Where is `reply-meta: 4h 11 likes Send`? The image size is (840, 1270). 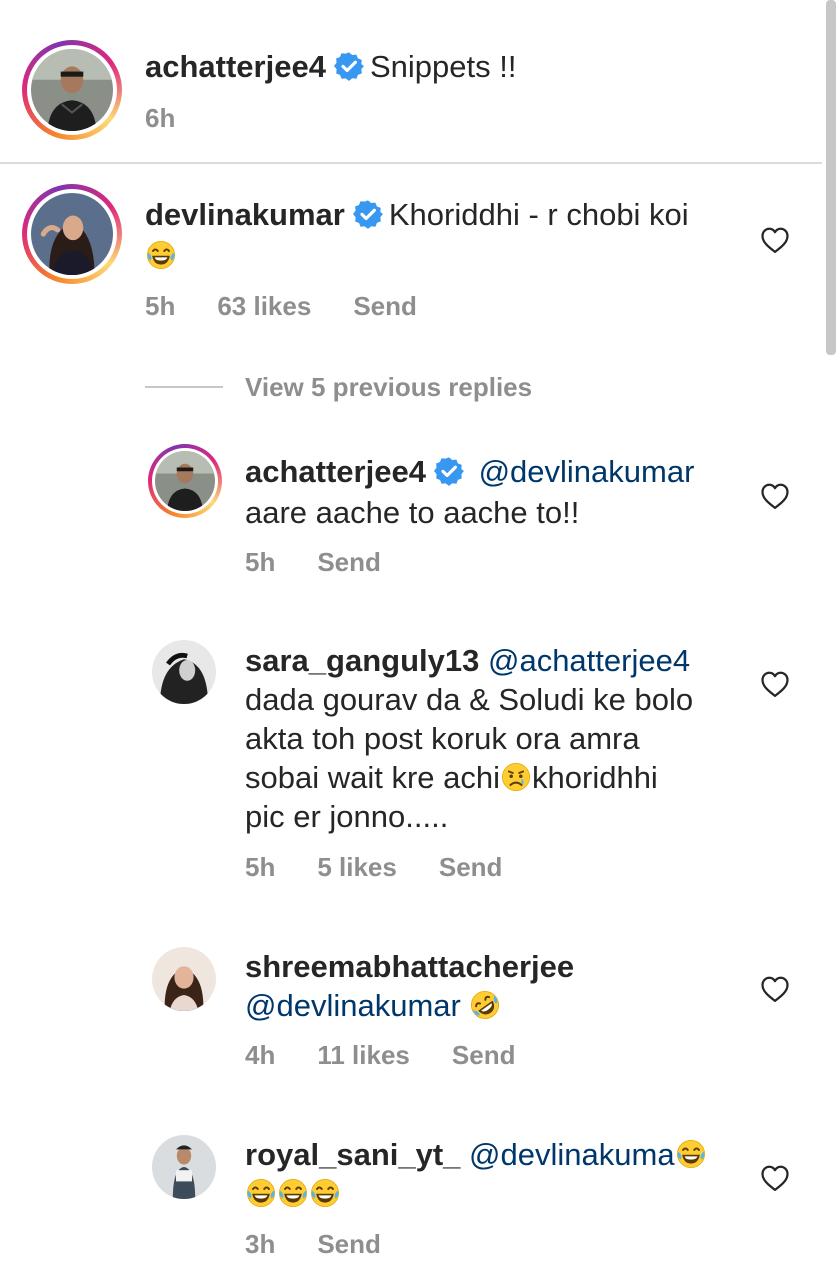
reply-meta: 4h 11 likes Send is located at coordinates (401, 1055).